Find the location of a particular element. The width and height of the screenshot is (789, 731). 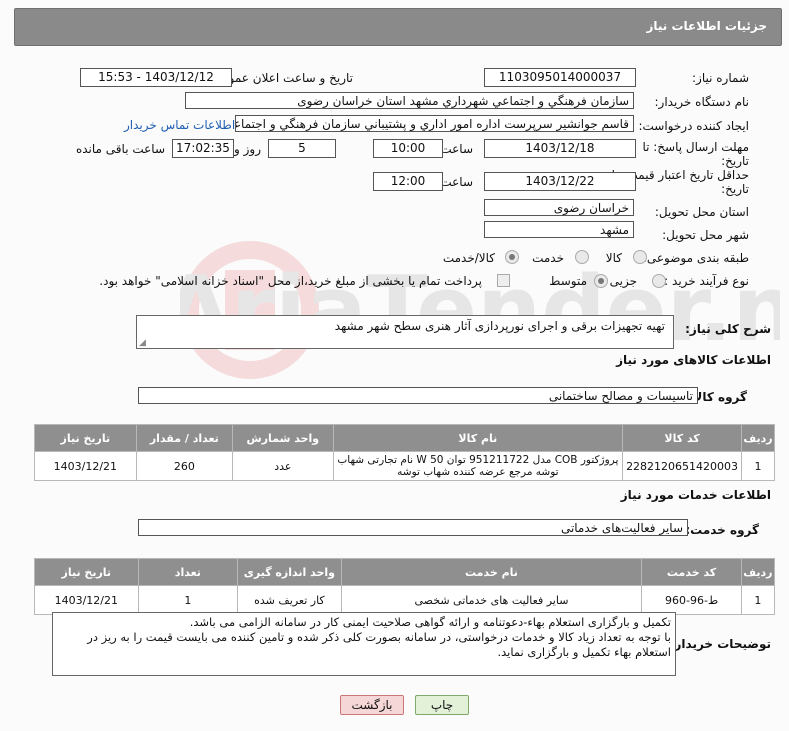

goods-col-date: تاریخ نیاز is located at coordinates (85, 438).